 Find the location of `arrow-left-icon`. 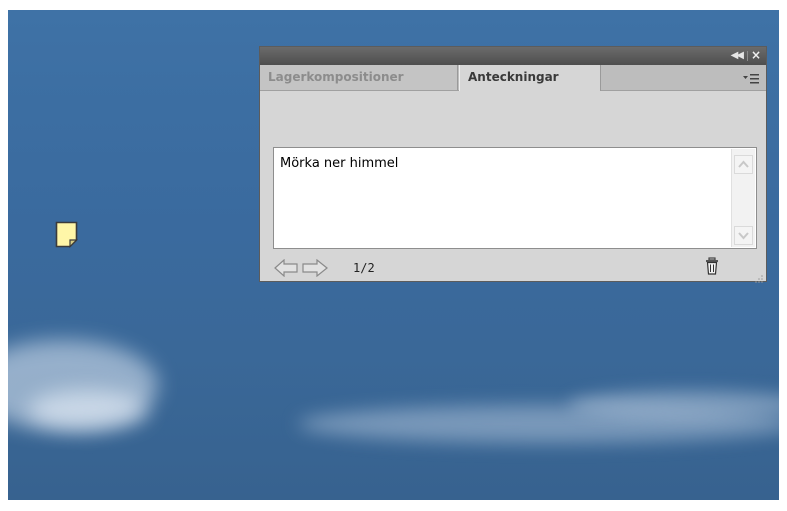

arrow-left-icon is located at coordinates (286, 268).